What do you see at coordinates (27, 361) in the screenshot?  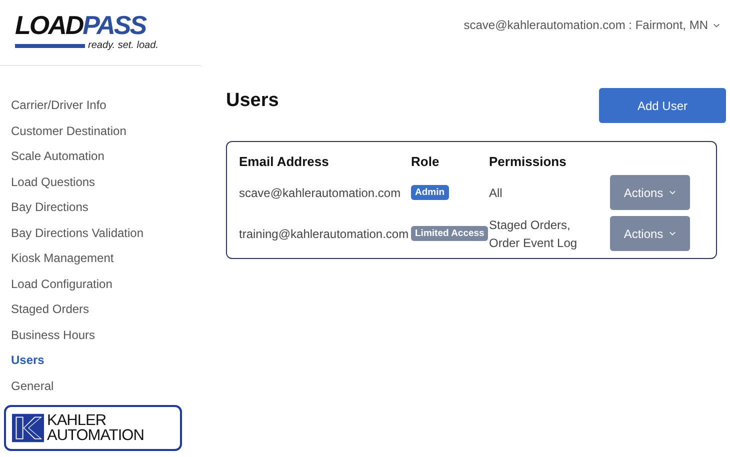 I see `sidebar-item: Users` at bounding box center [27, 361].